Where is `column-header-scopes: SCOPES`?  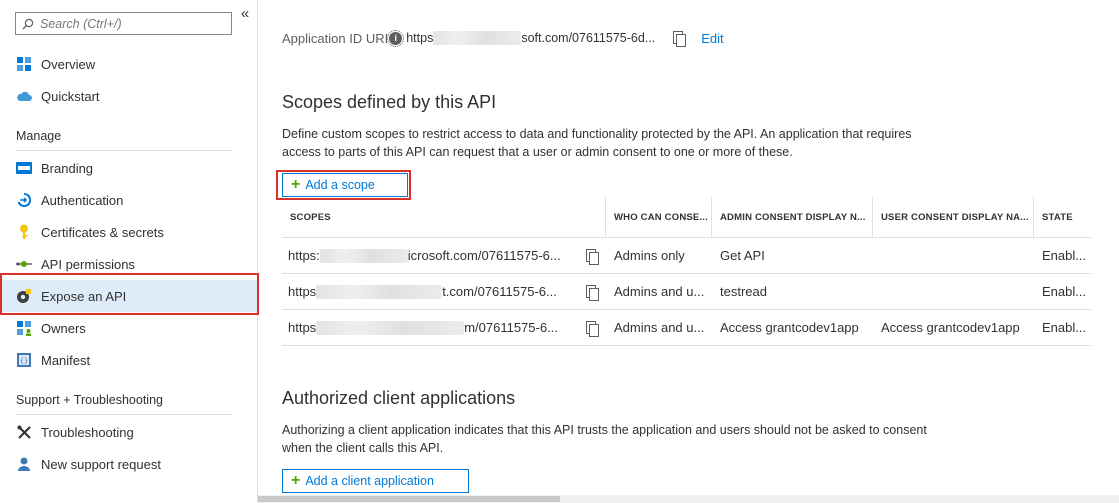
column-header-scopes: SCOPES is located at coordinates (444, 217).